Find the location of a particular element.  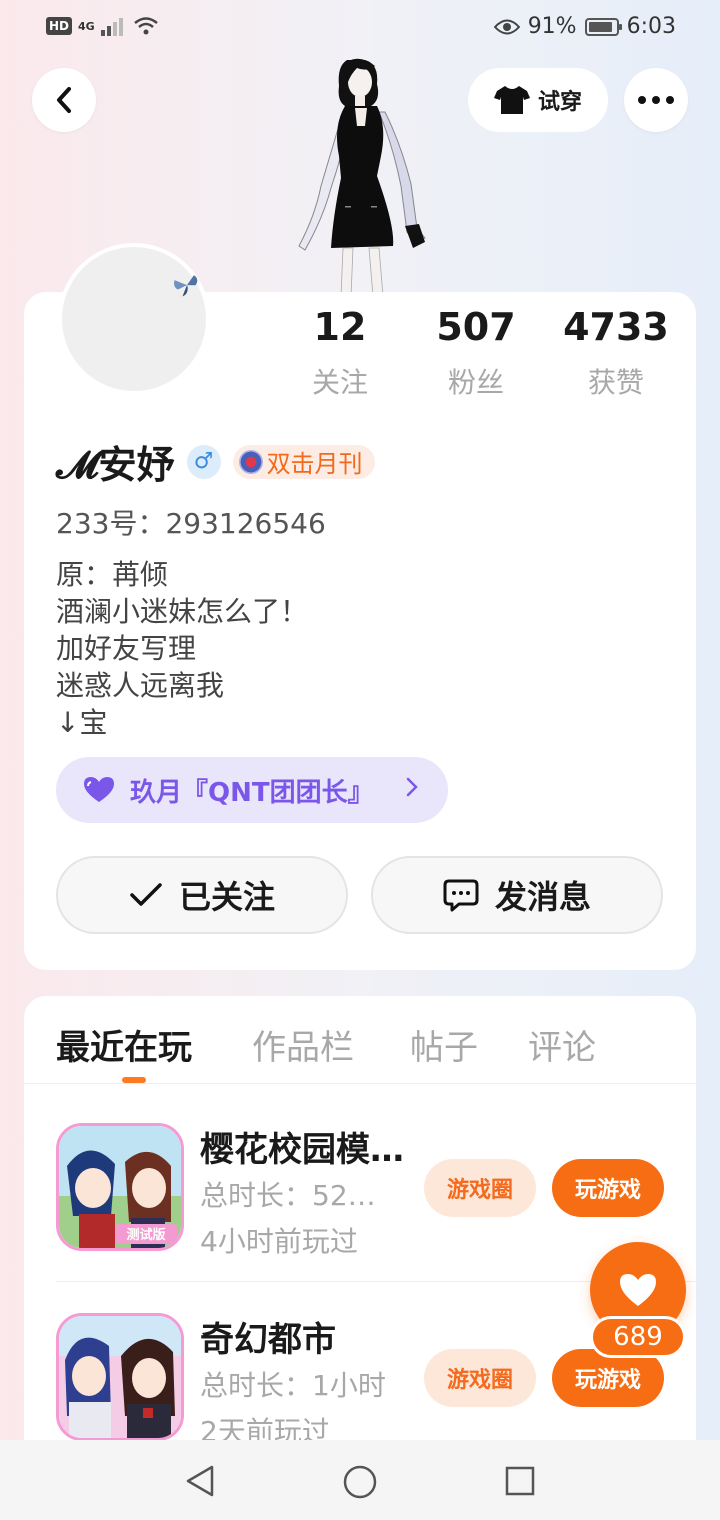

game-title: 奇幻都市 is located at coordinates (268, 1336).